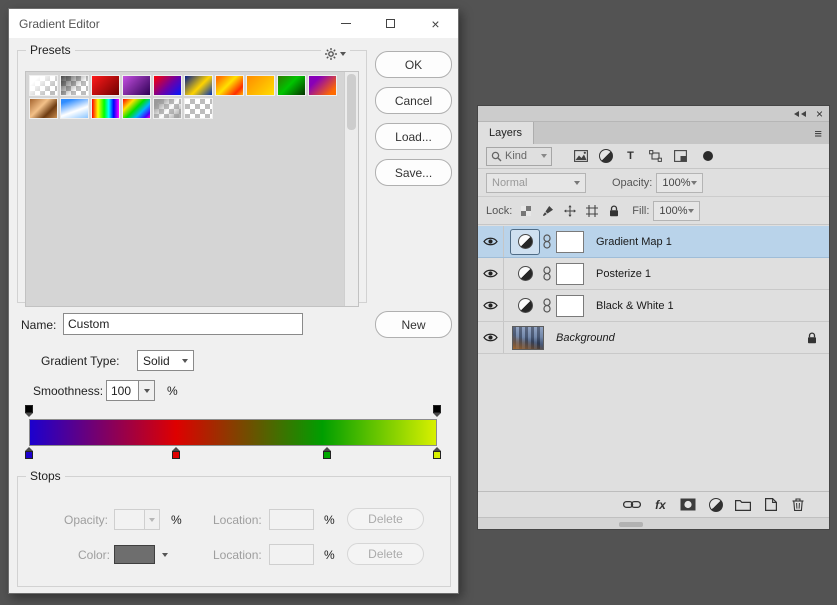  Describe the element at coordinates (105, 108) in the screenshot. I see `preset-swatch-spectrum` at that location.